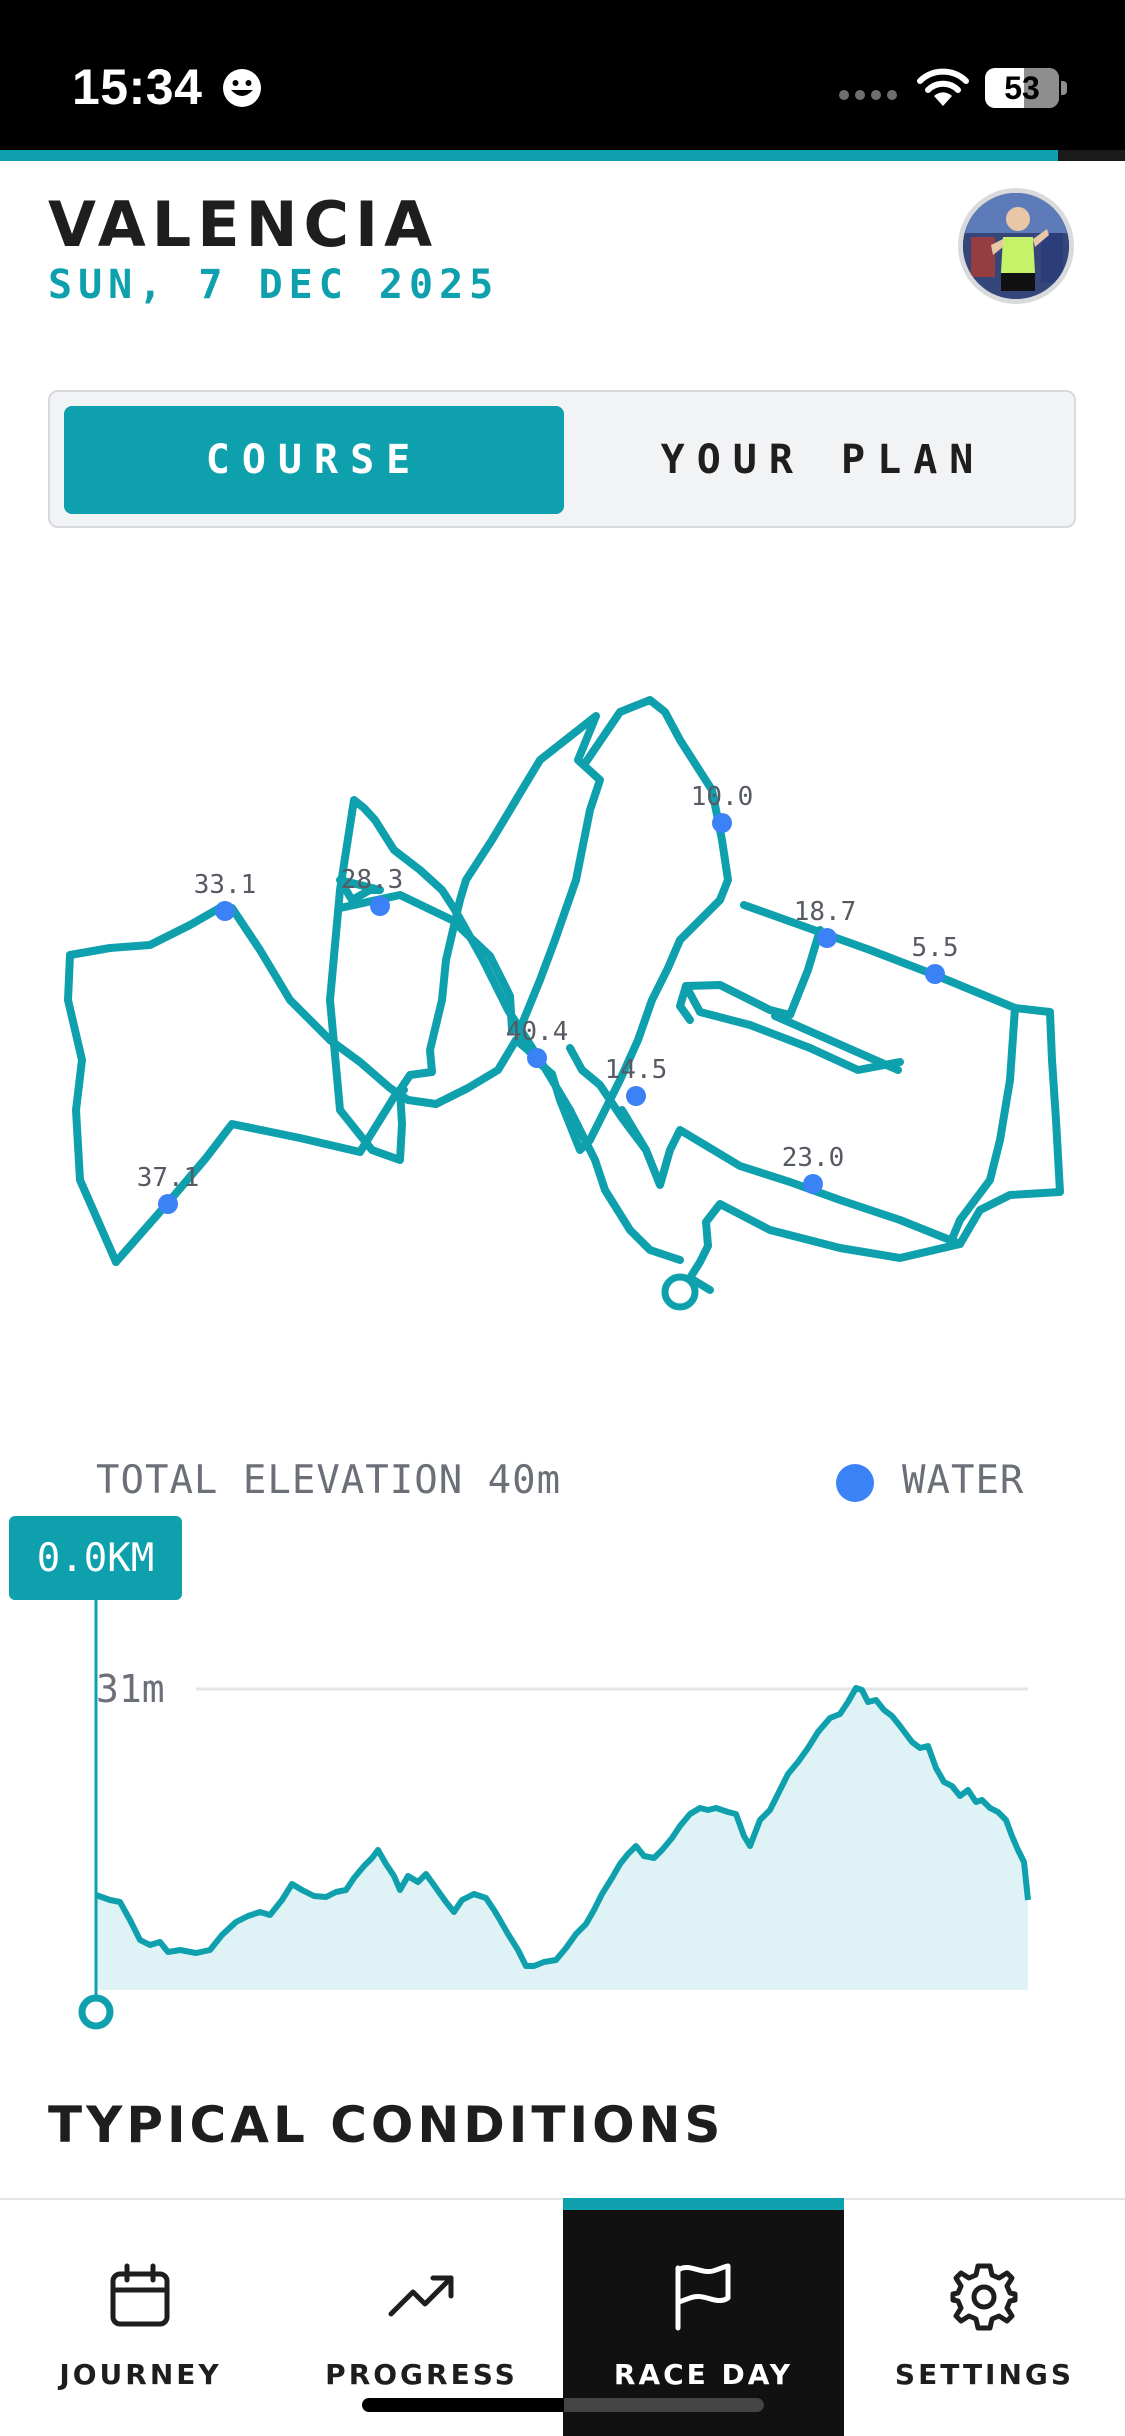 This screenshot has height=2436, width=1125. I want to click on home-indicator, so click(563, 2405).